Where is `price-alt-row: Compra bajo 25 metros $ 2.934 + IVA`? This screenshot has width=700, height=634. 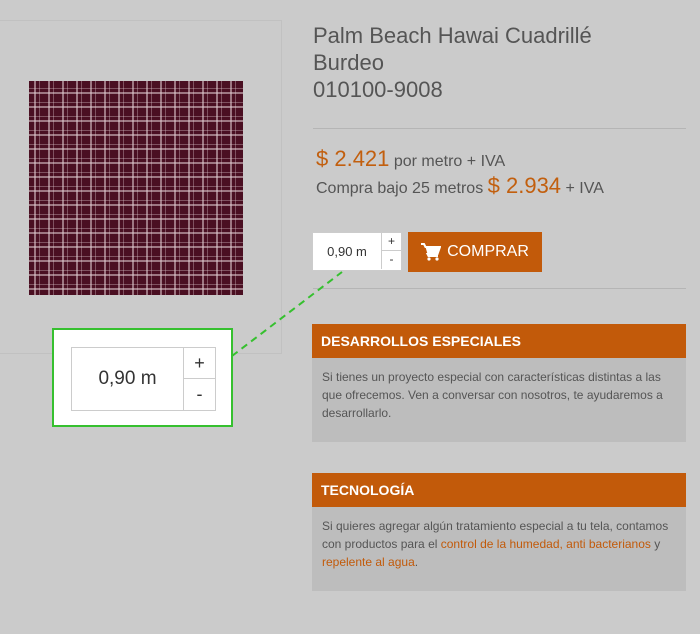
price-alt-row: Compra bajo 25 metros $ 2.934 + IVA is located at coordinates (460, 186).